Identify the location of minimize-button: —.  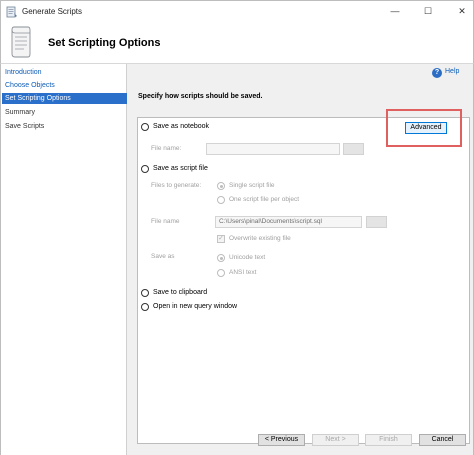
(395, 11).